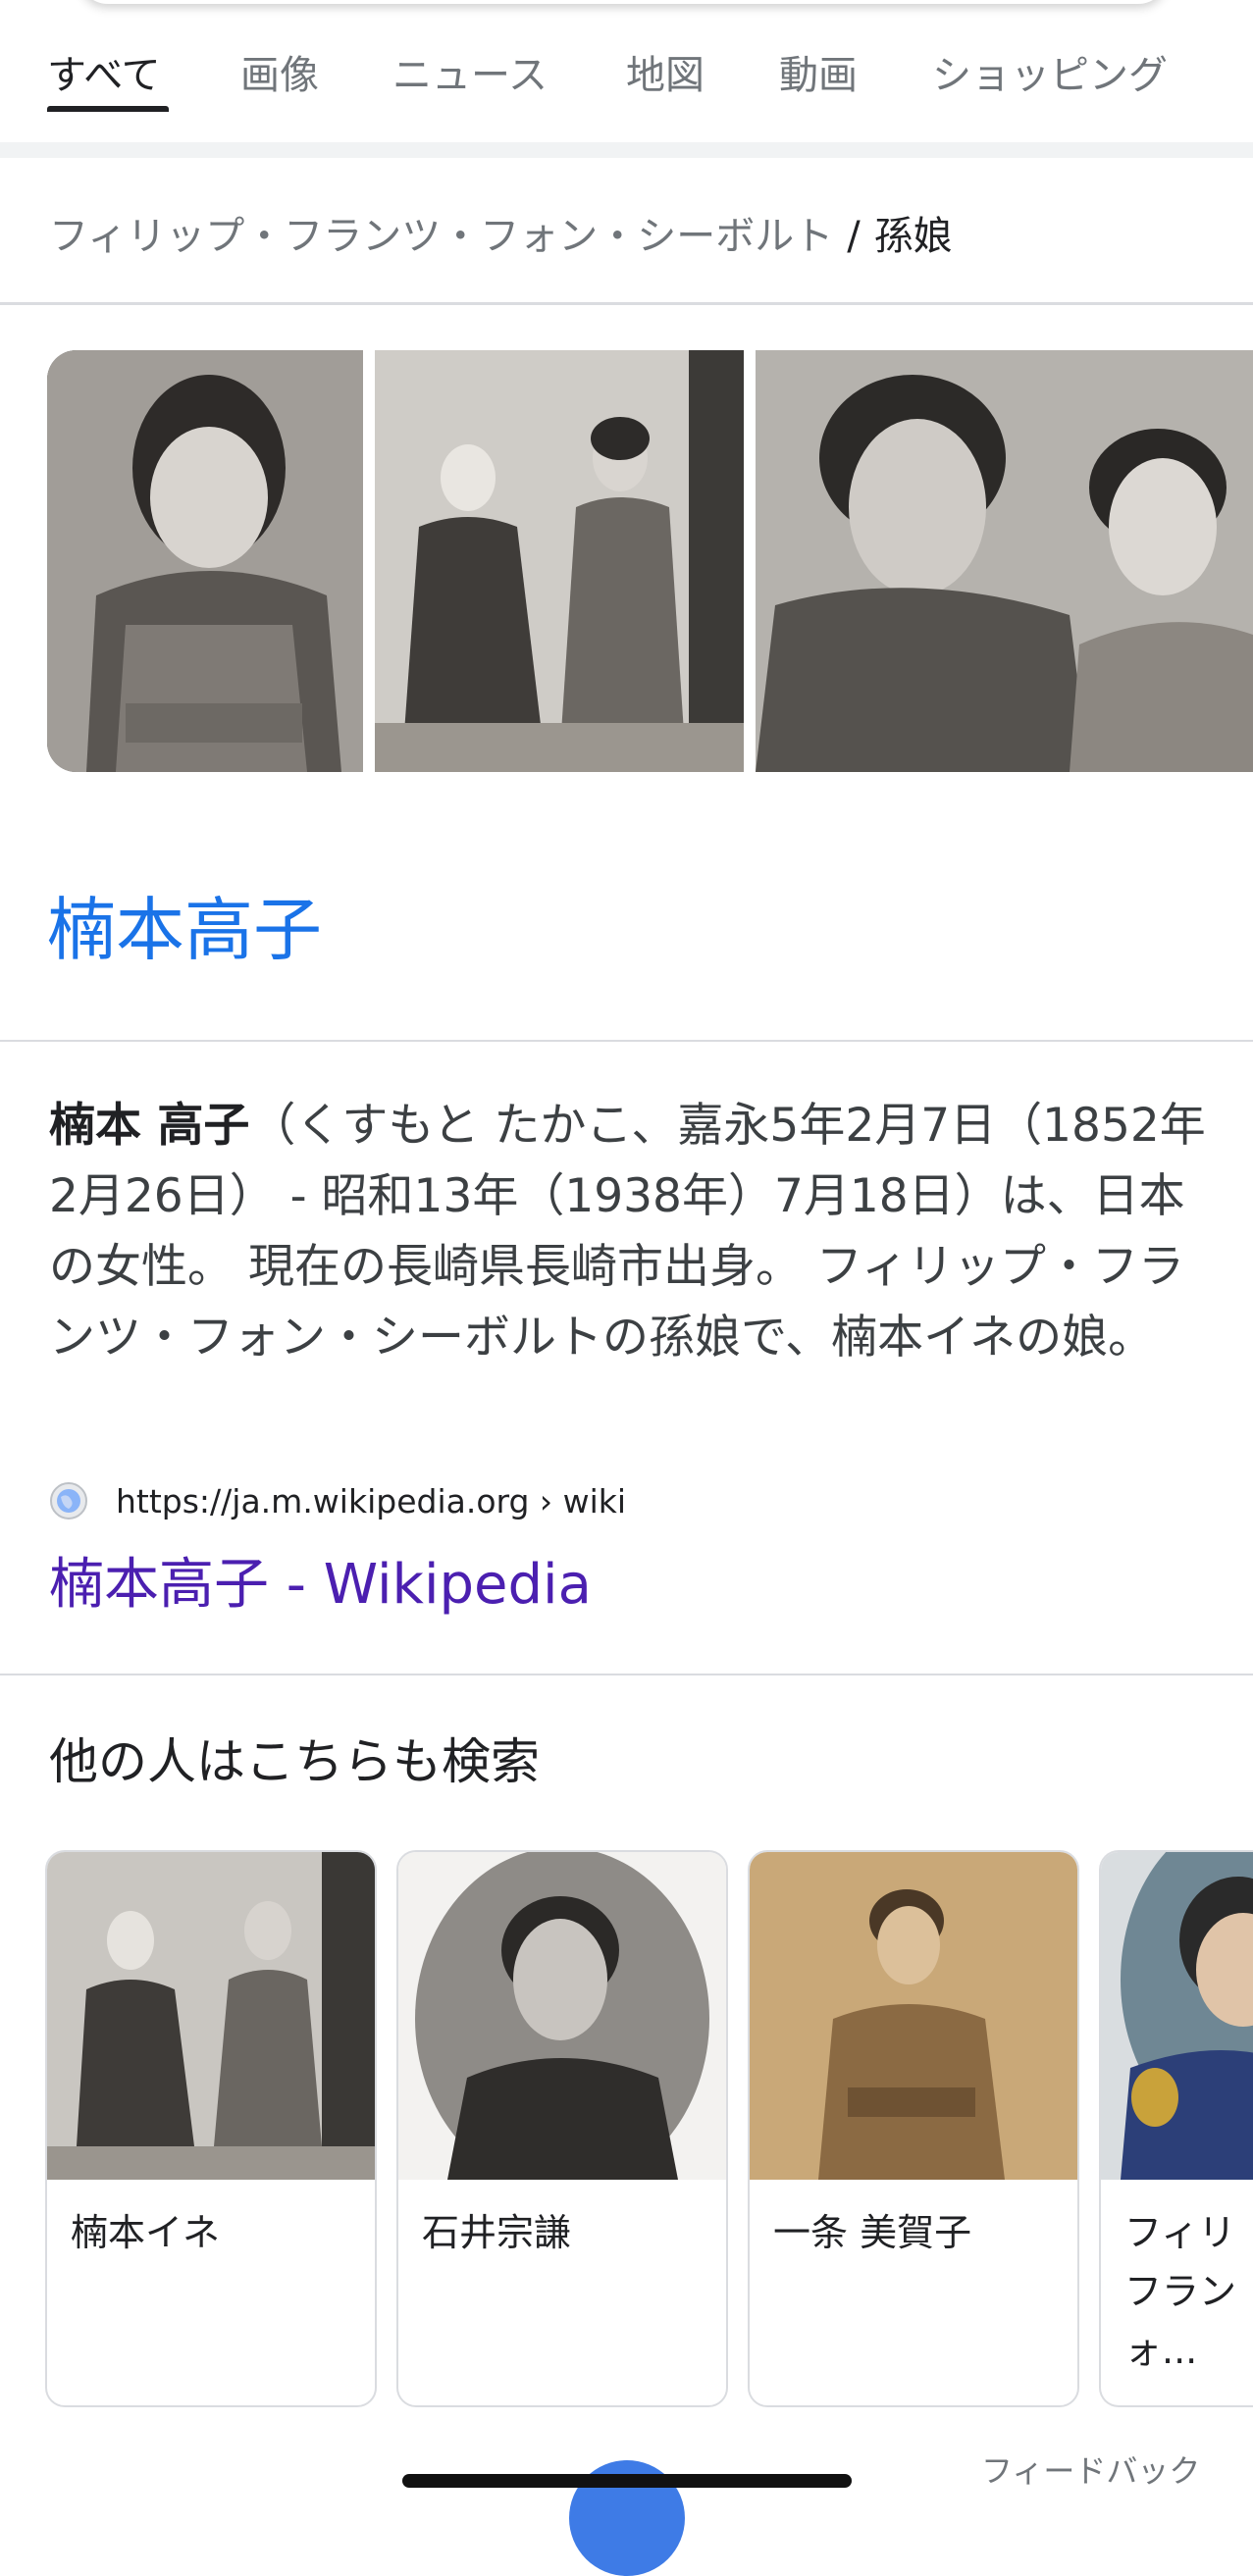 The height and width of the screenshot is (2576, 1253). Describe the element at coordinates (279, 71) in the screenshot. I see `tab-images: 画像` at that location.